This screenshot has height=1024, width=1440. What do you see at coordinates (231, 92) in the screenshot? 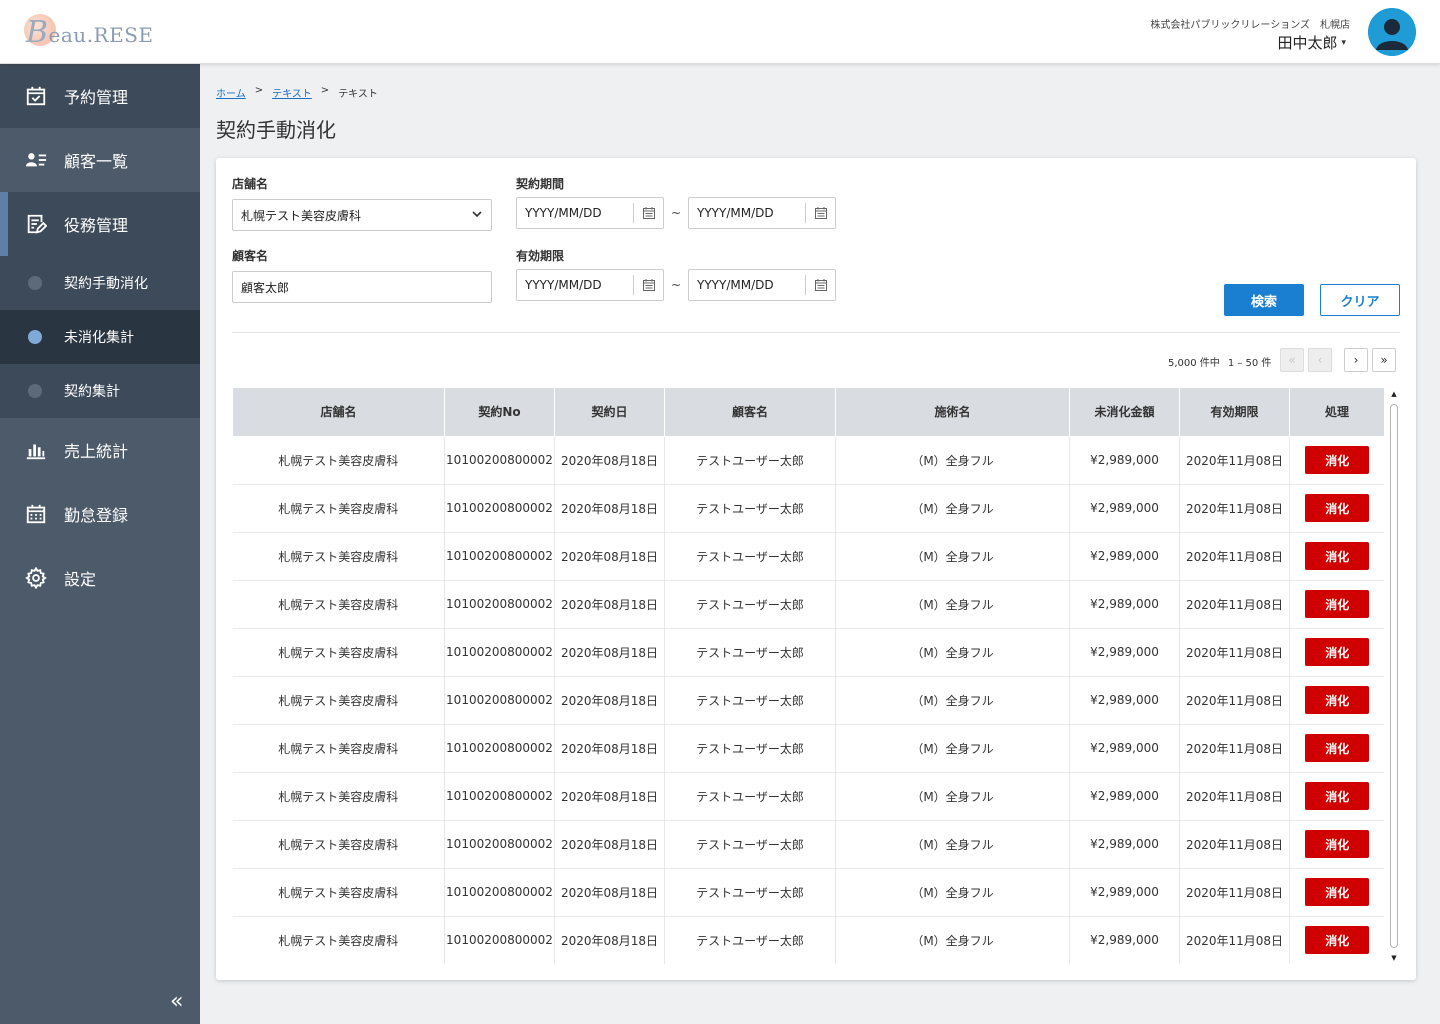
I see `breadcrumb-home-link: ホーム` at bounding box center [231, 92].